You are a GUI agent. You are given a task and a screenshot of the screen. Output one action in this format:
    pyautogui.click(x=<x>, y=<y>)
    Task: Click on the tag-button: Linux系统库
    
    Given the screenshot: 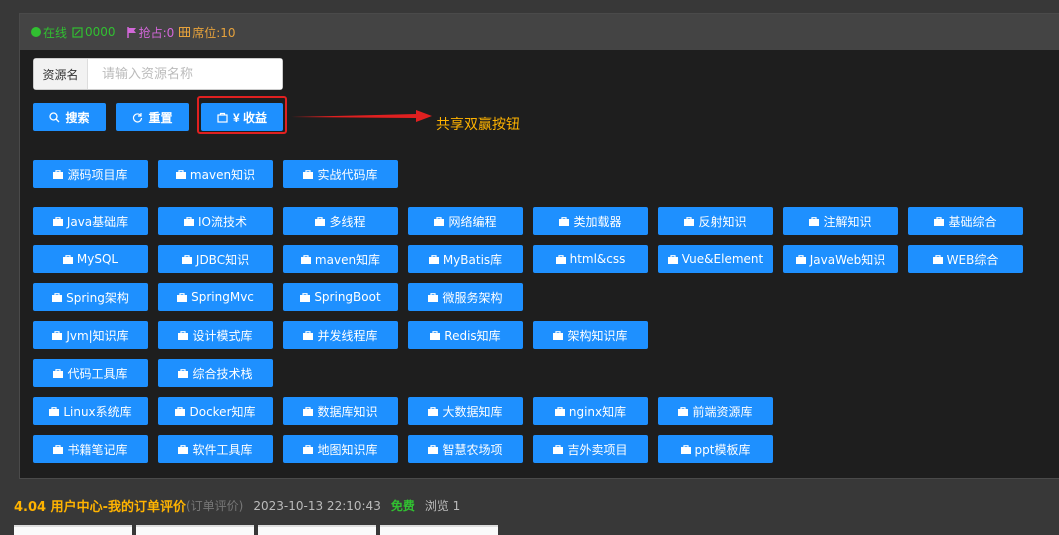 What is the action you would take?
    pyautogui.click(x=90, y=411)
    